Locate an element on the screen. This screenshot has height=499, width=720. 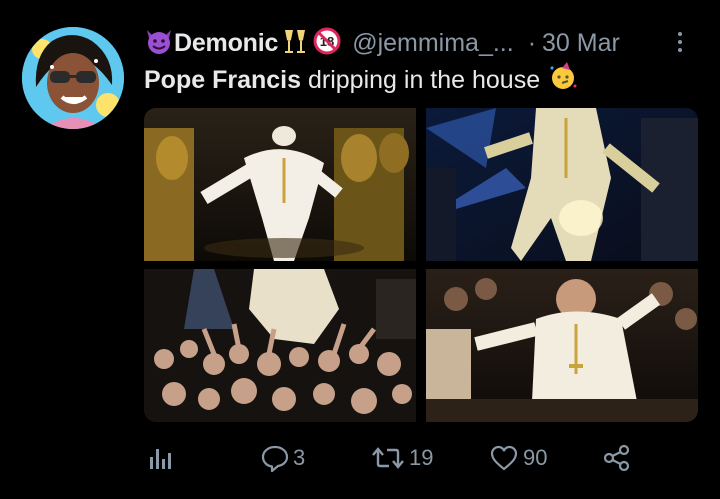
no-one-under-18-emoji: 18 is located at coordinates (327, 43).